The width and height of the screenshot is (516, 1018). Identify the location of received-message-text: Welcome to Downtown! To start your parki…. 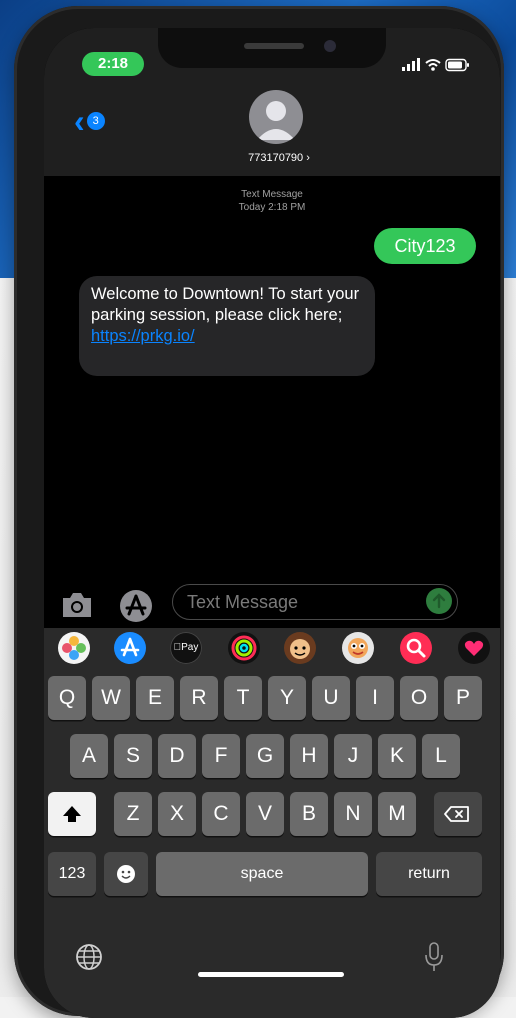
(225, 304).